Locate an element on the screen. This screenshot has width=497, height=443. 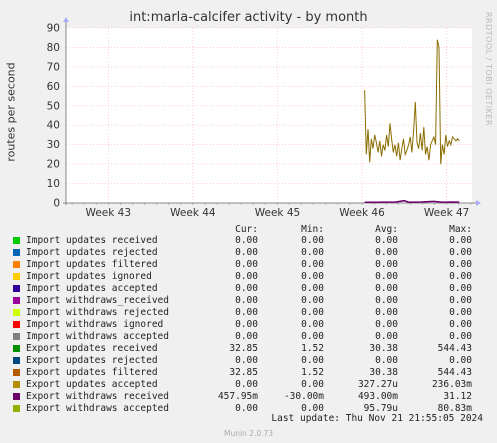
legend-header-max: Max: is located at coordinates (460, 229).